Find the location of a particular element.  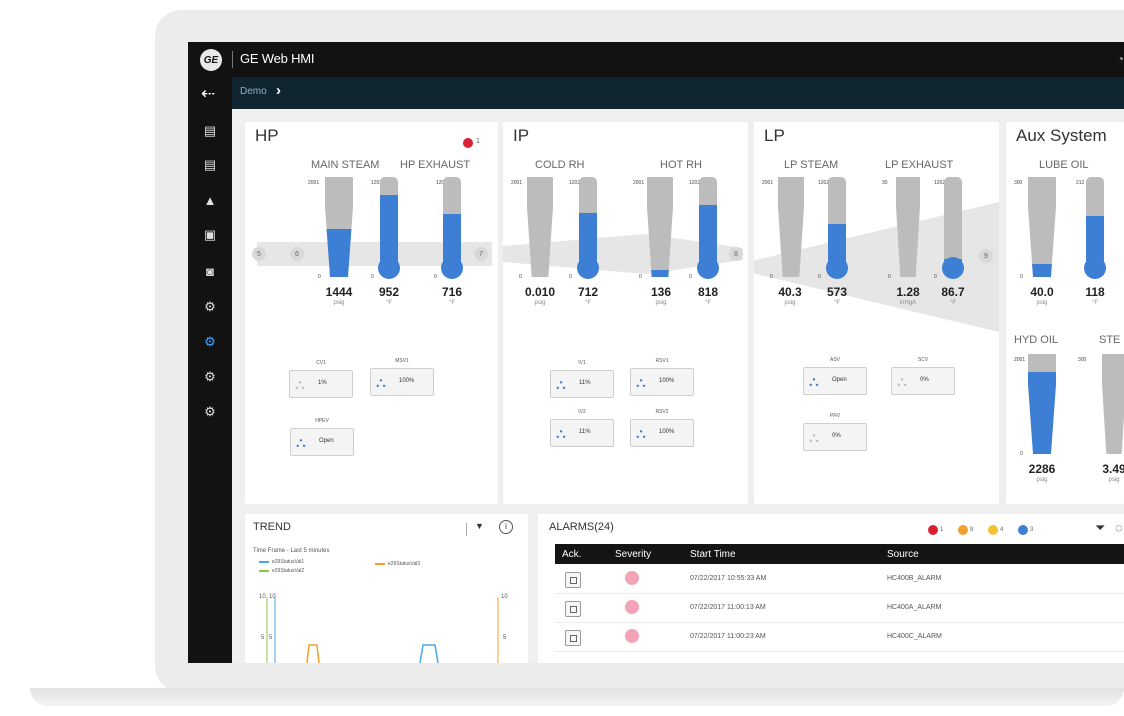

group-label-steam: STE is located at coordinates (1110, 340).